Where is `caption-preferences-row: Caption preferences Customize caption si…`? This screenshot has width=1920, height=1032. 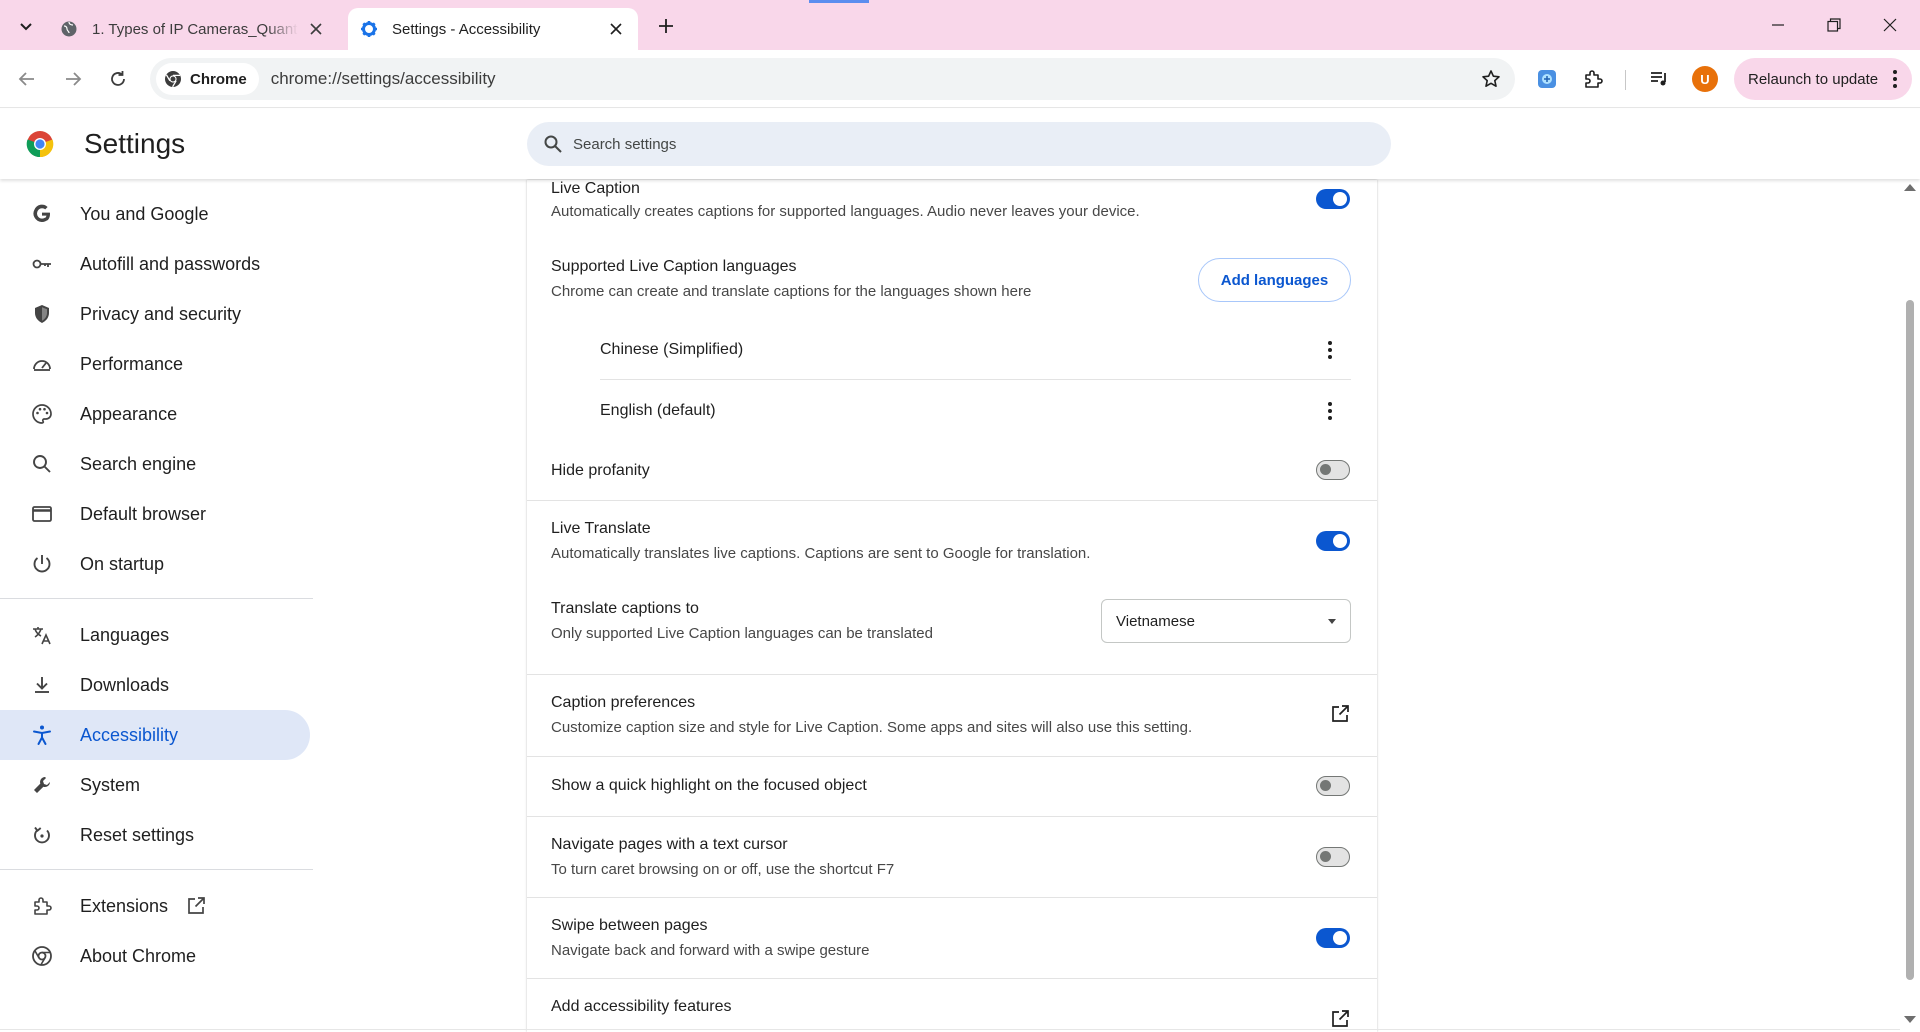
caption-preferences-row: Caption preferences Customize caption si… is located at coordinates (952, 719).